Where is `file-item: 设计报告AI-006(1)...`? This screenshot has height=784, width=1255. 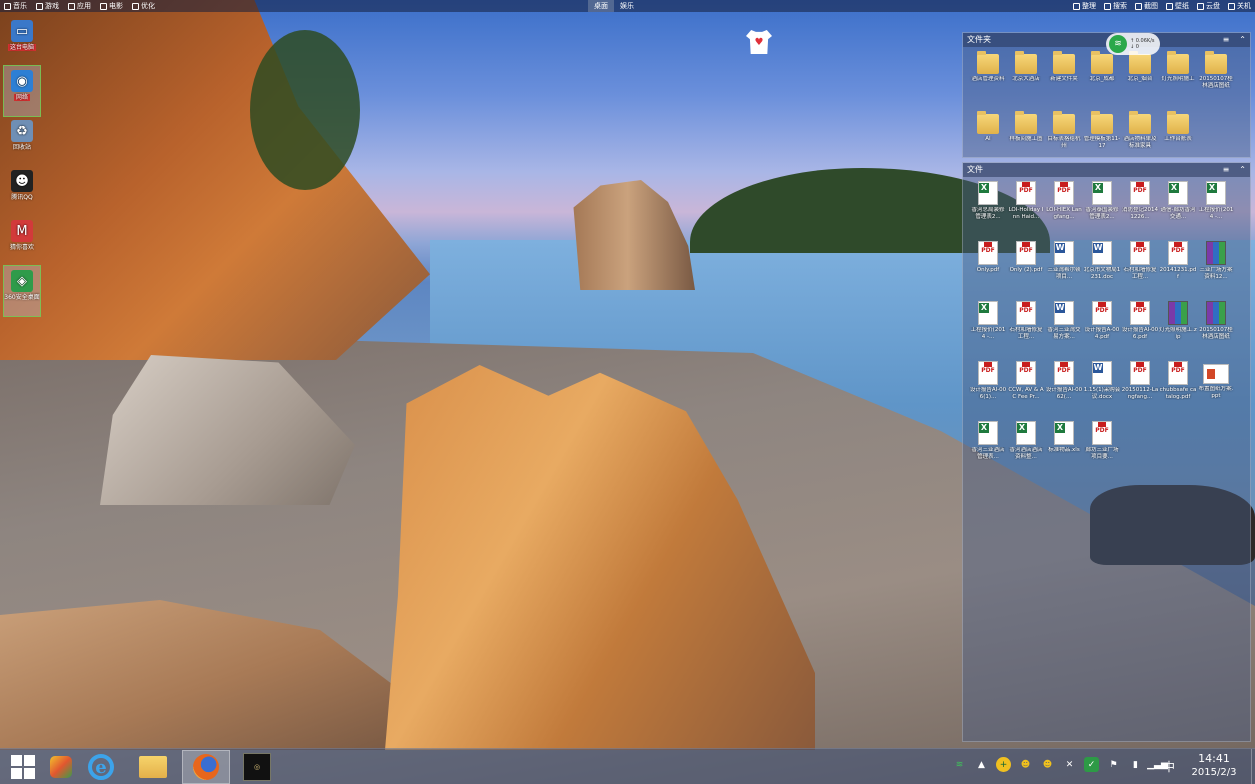 file-item: 设计报告AI-006(1)... is located at coordinates (988, 391).